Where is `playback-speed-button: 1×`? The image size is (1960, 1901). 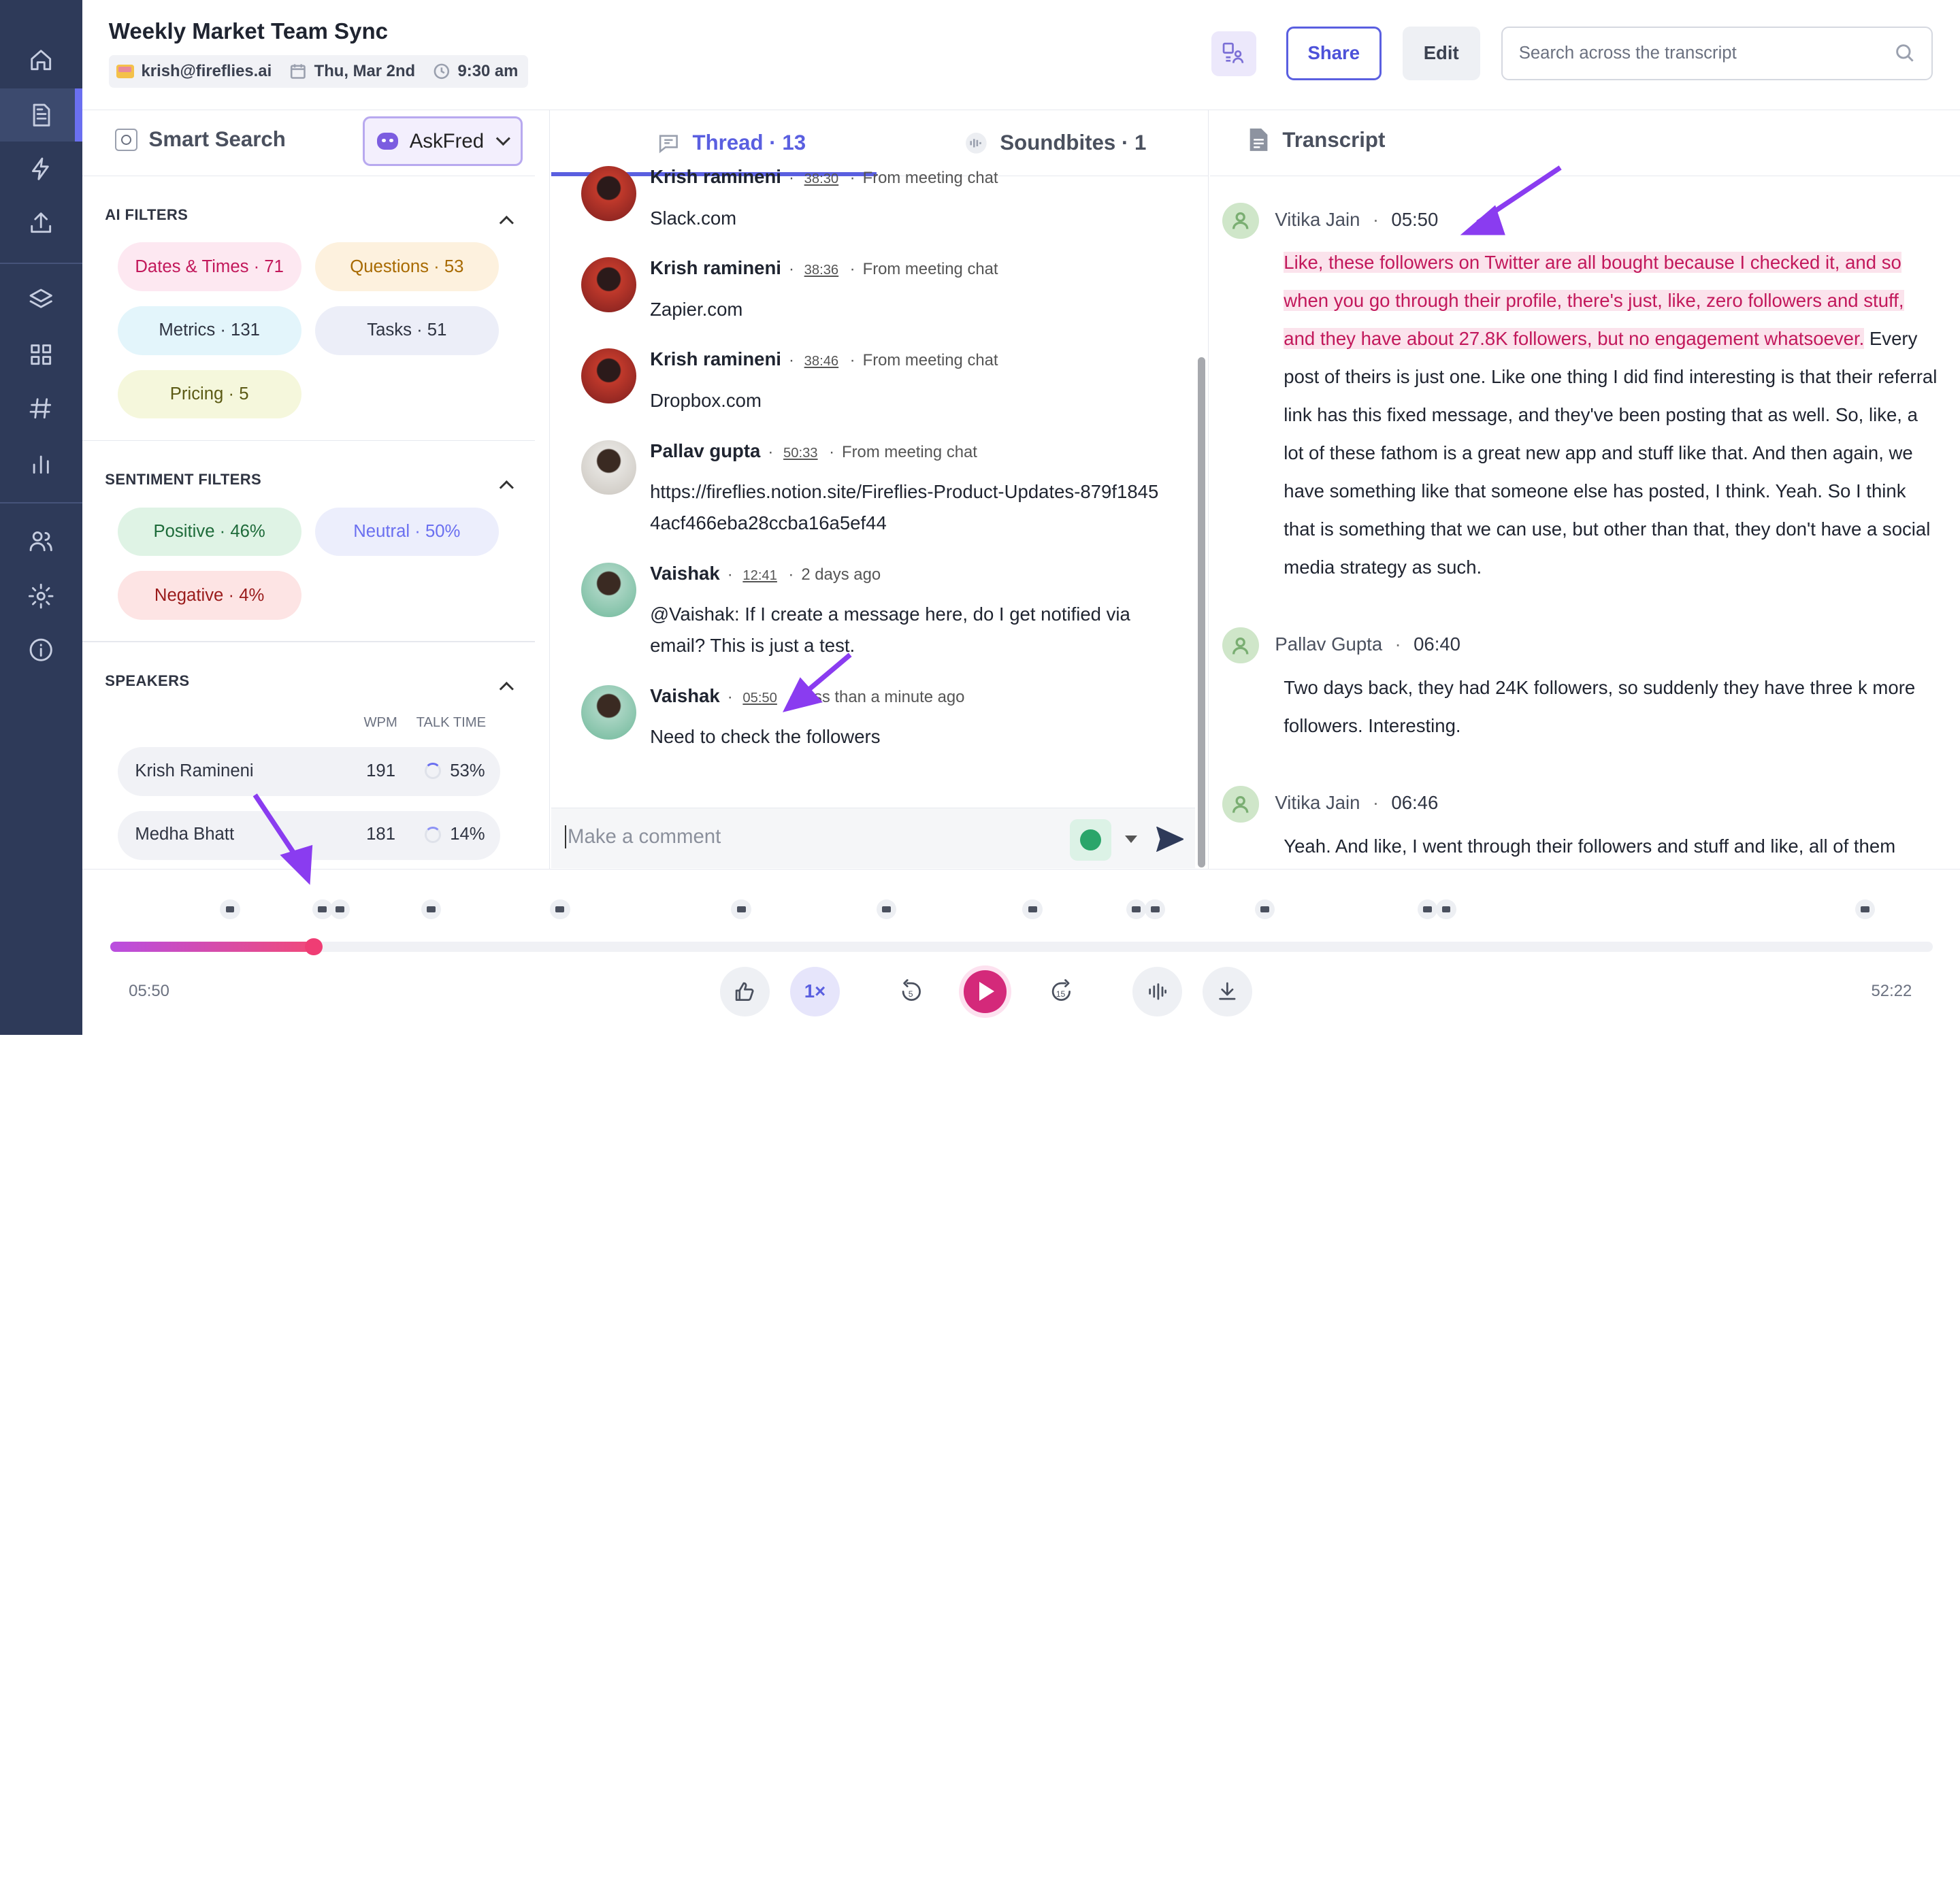 playback-speed-button: 1× is located at coordinates (815, 991).